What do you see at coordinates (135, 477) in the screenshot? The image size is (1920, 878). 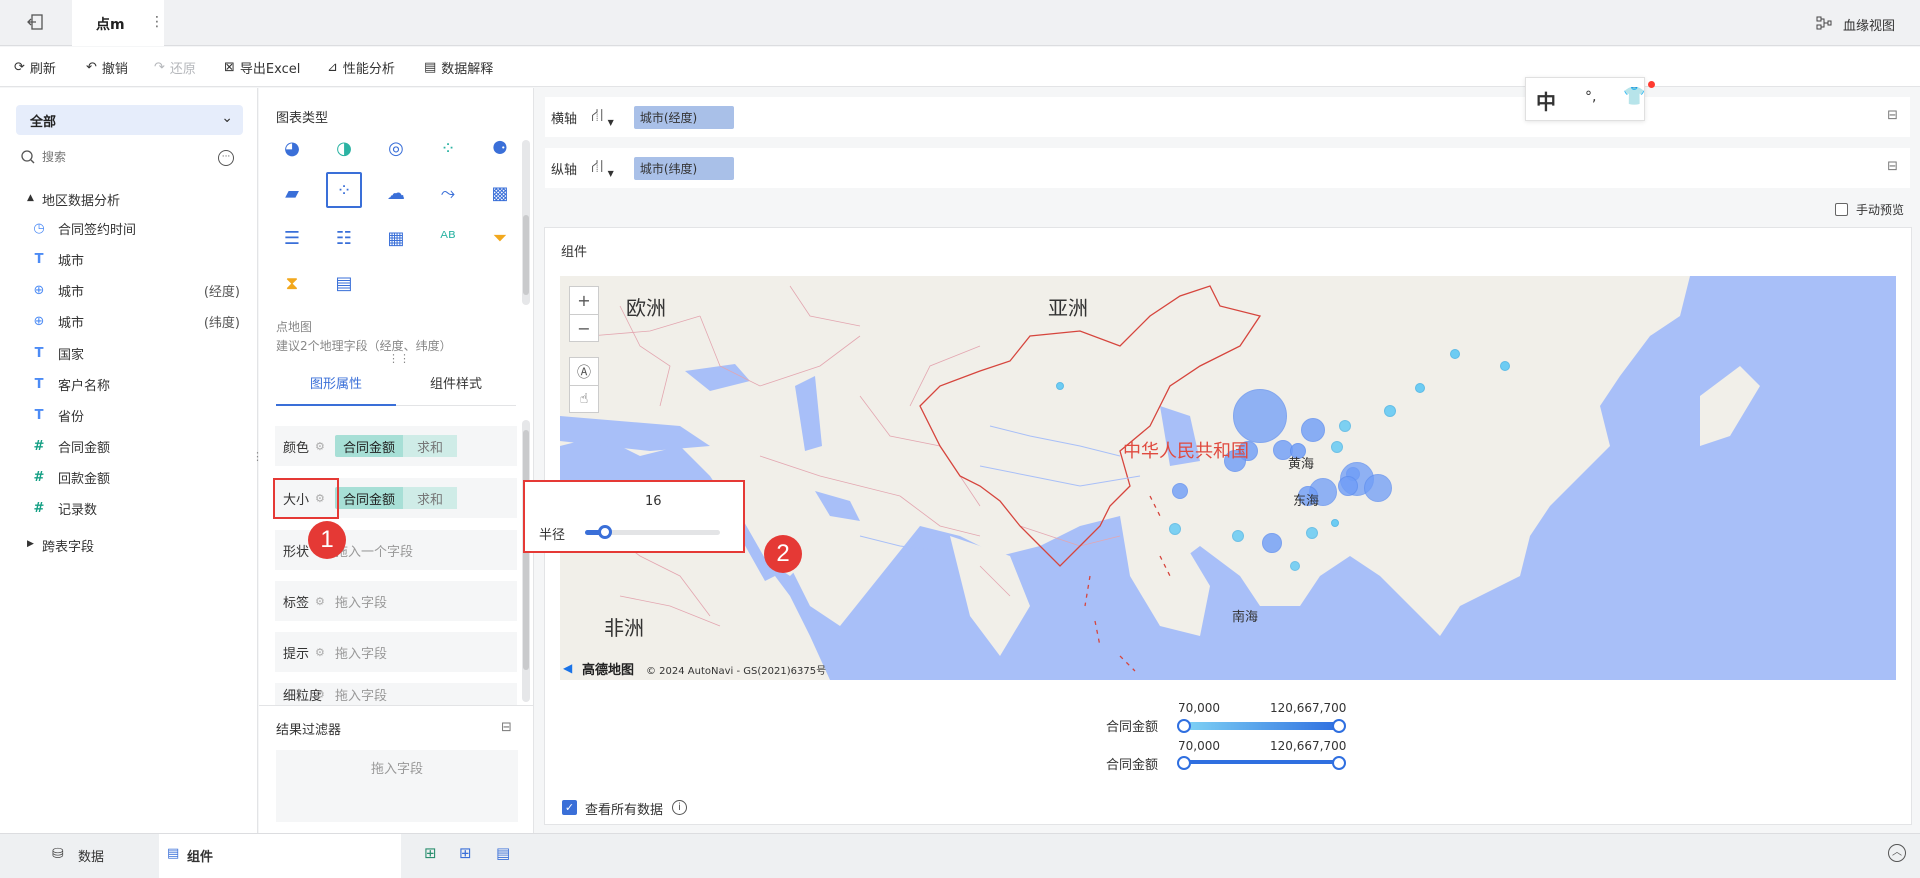 I see `field-item: # 回款金额` at bounding box center [135, 477].